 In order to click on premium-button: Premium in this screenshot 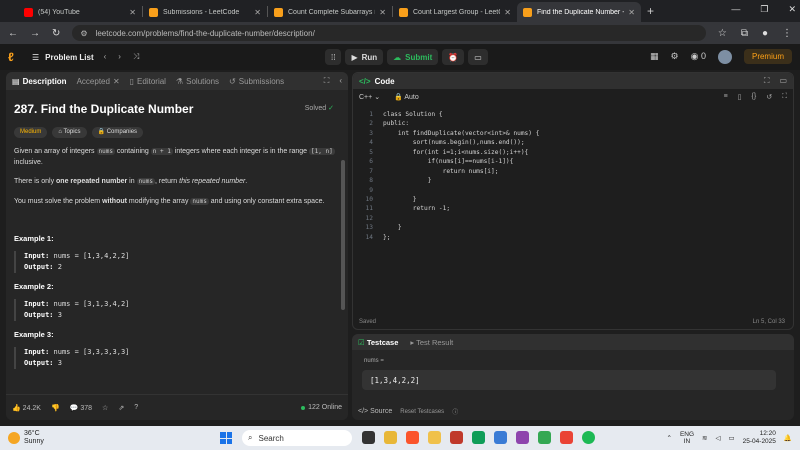, I will do `click(767, 56)`.